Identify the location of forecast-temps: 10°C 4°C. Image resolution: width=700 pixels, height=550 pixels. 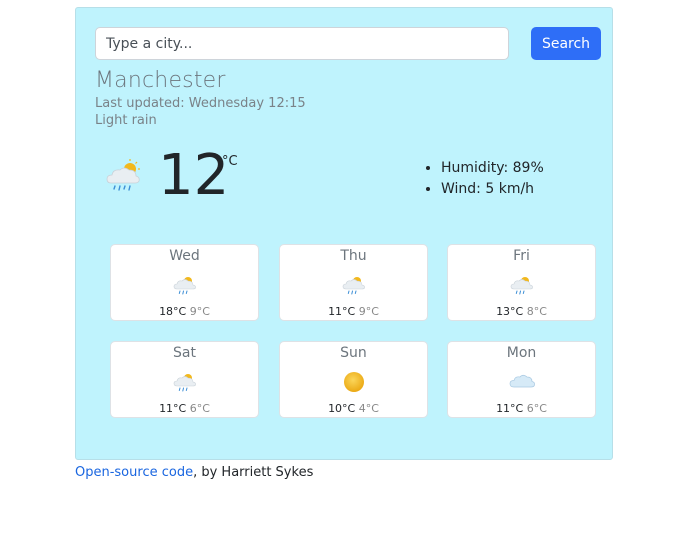
(353, 408).